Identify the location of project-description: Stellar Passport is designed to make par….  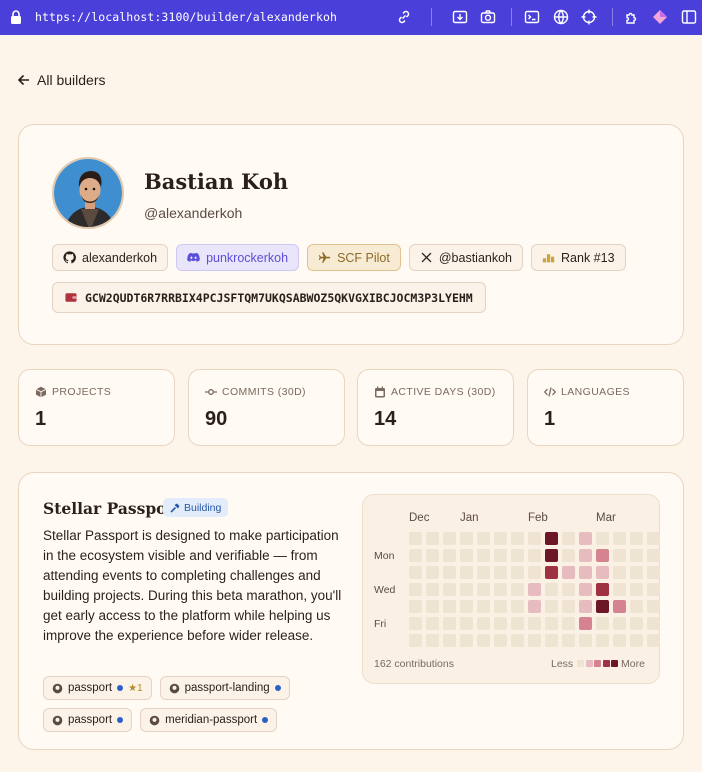
(192, 585).